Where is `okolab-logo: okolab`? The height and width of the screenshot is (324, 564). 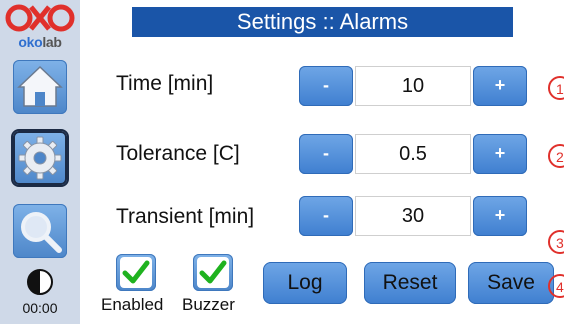
okolab-logo: okolab is located at coordinates (40, 27).